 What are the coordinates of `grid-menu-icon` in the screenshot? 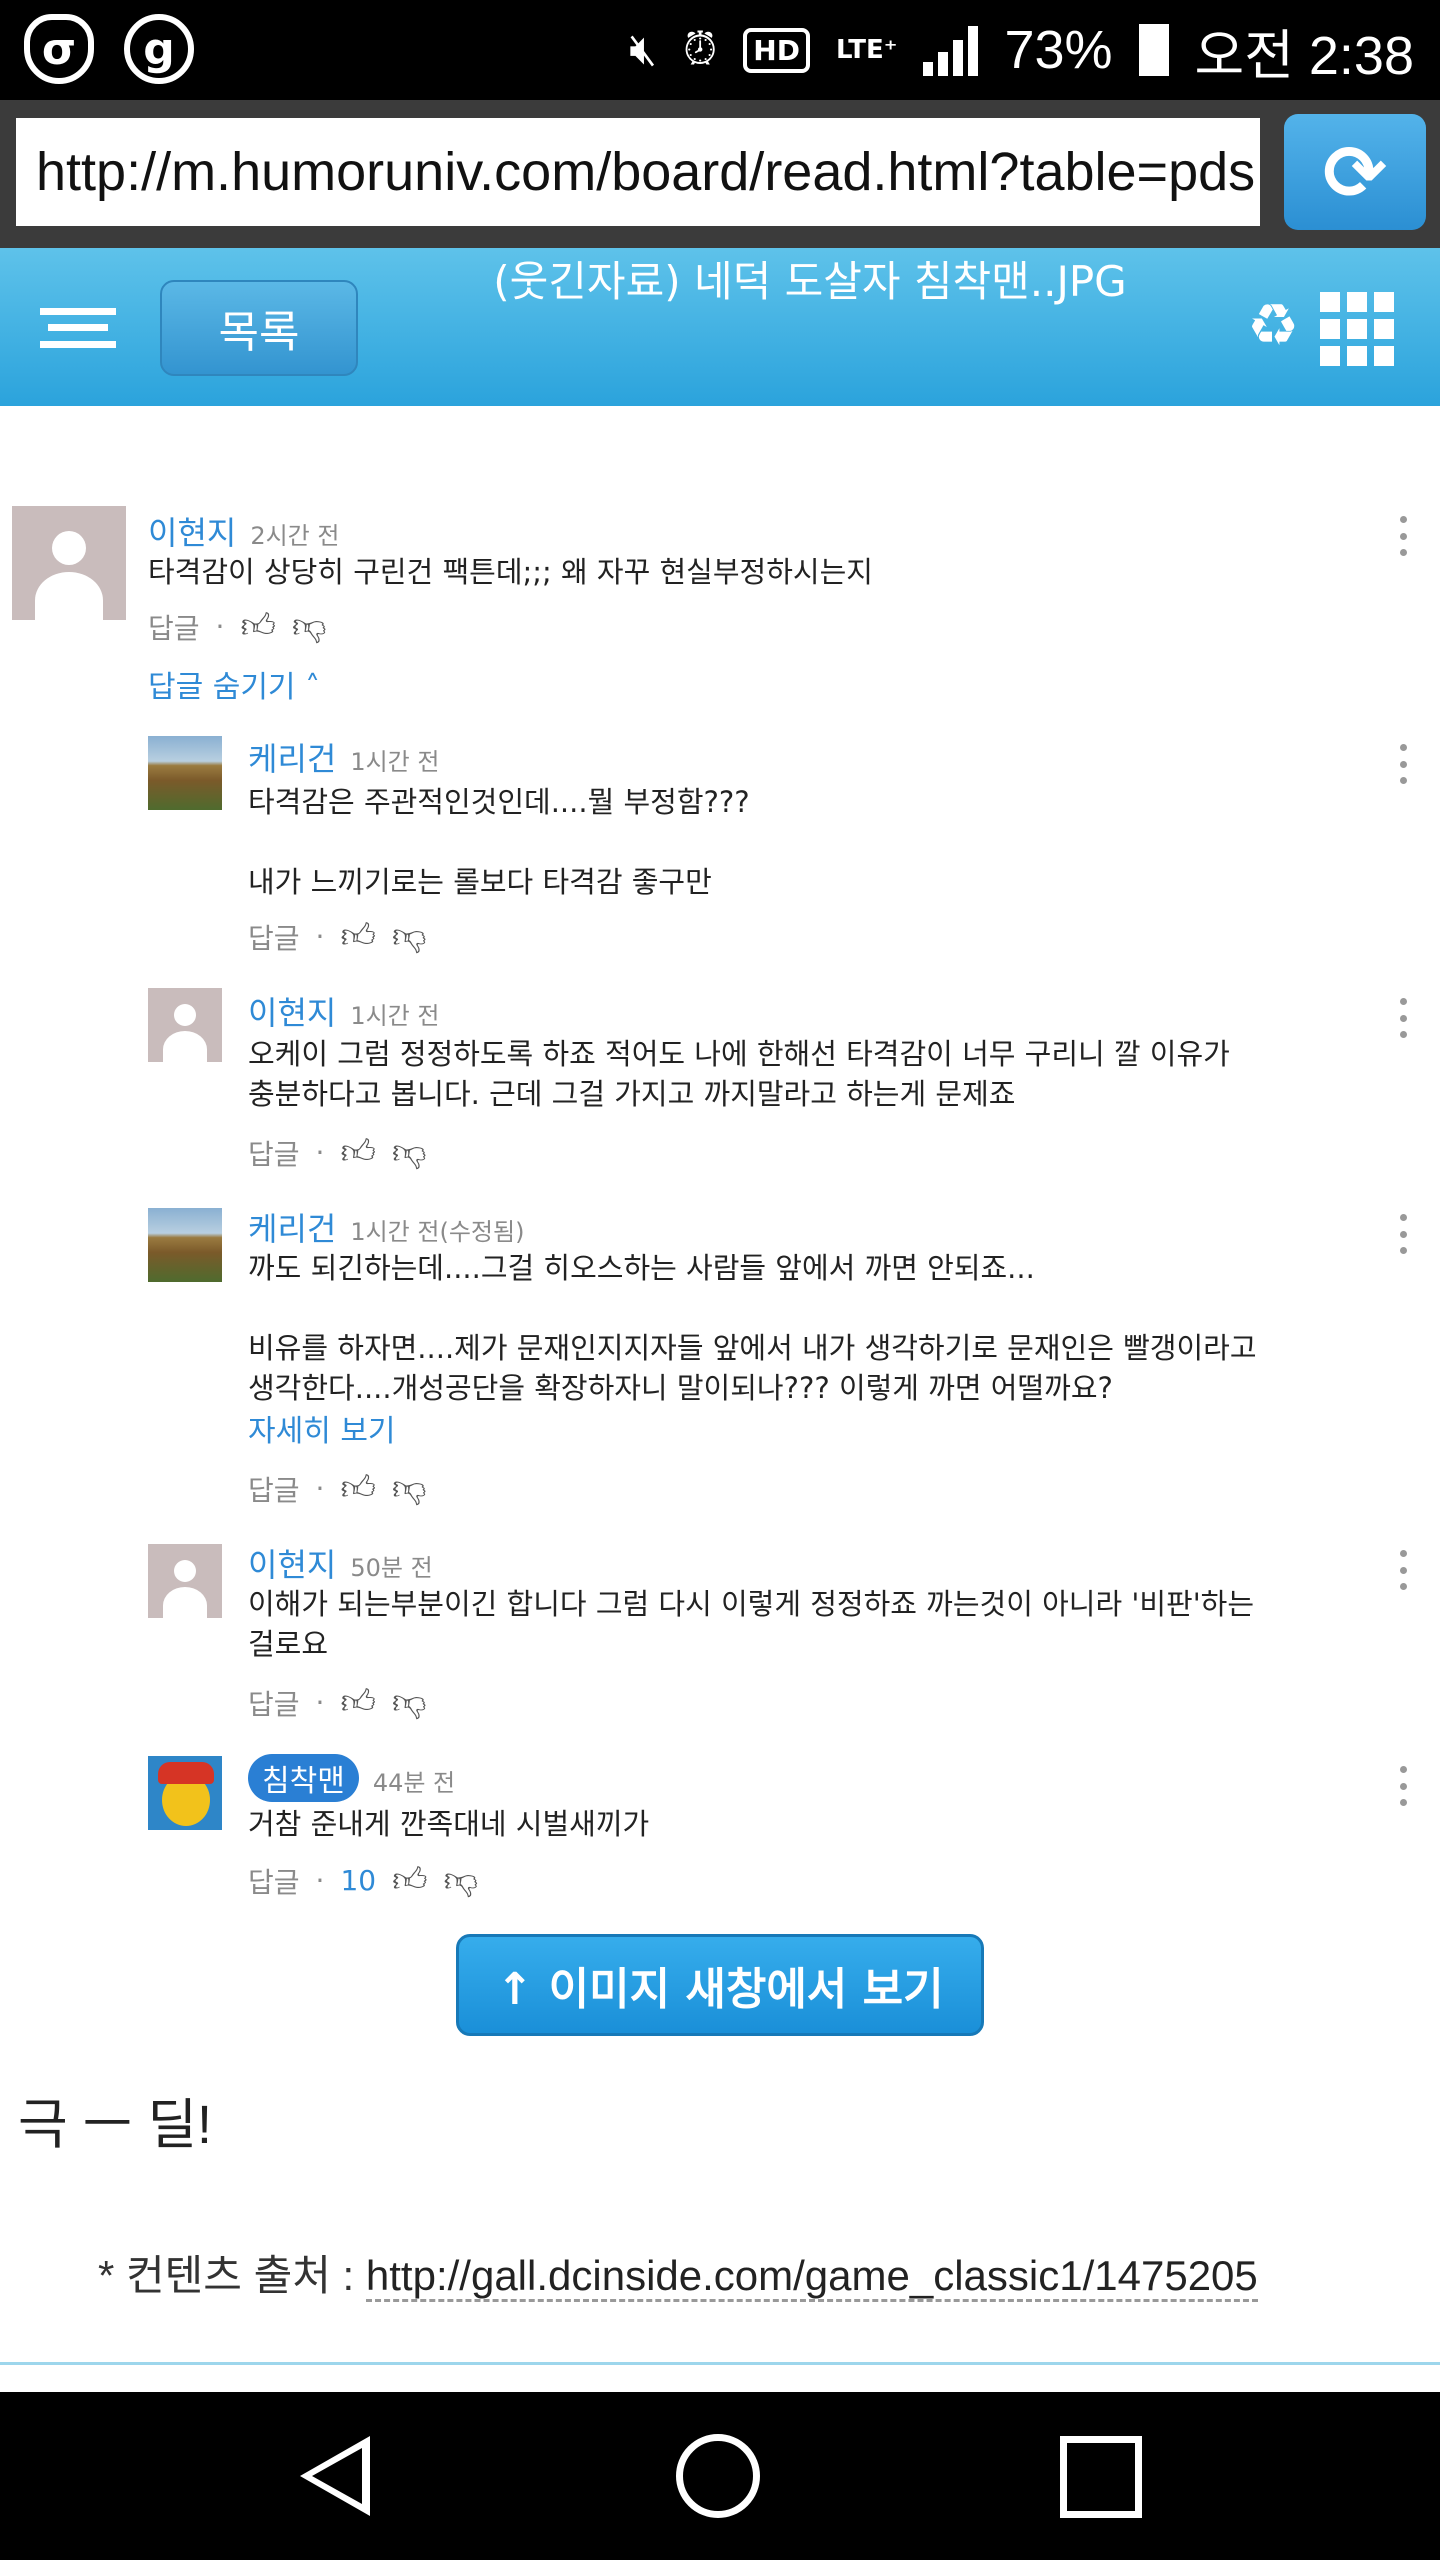 It's located at (1357, 329).